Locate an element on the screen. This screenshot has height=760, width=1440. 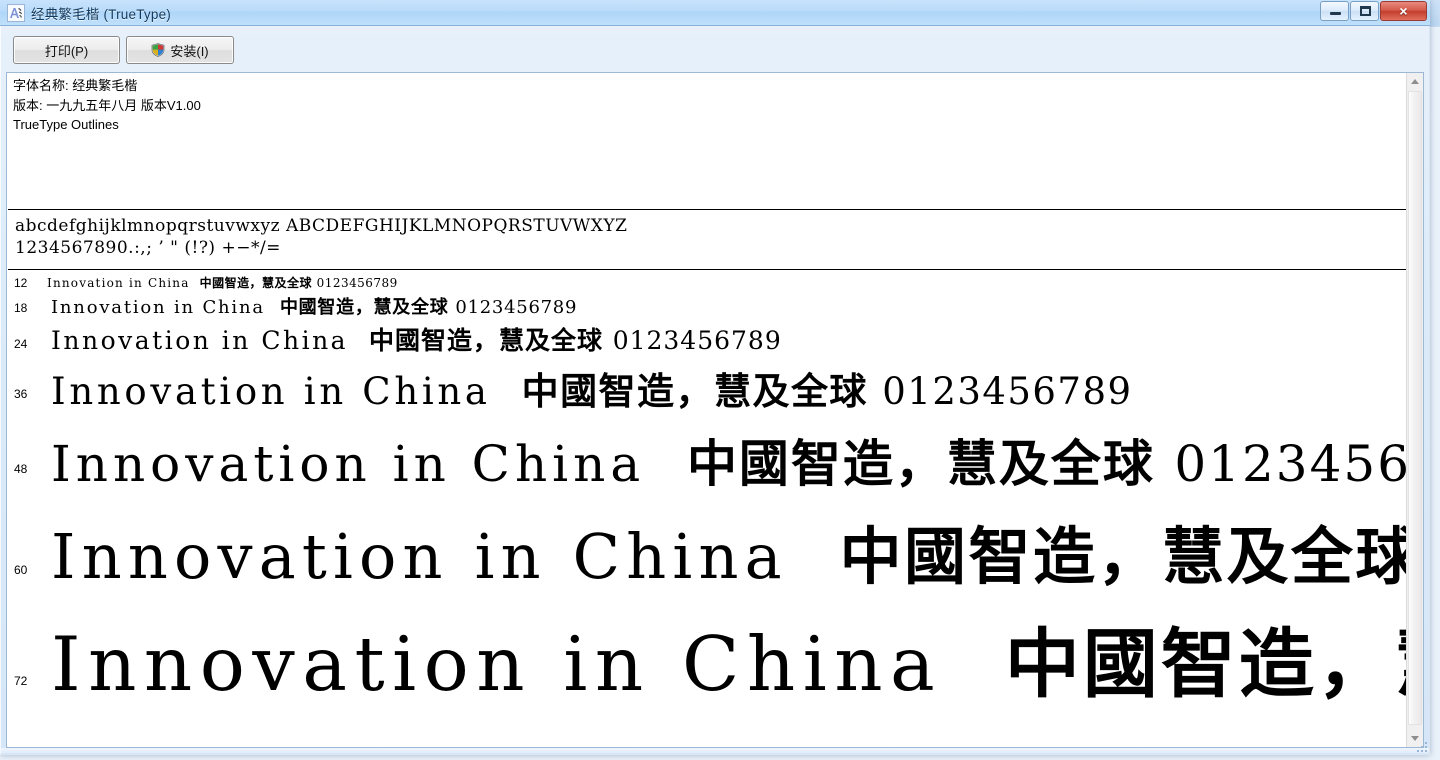
vertical-scrollbar is located at coordinates (1414, 410).